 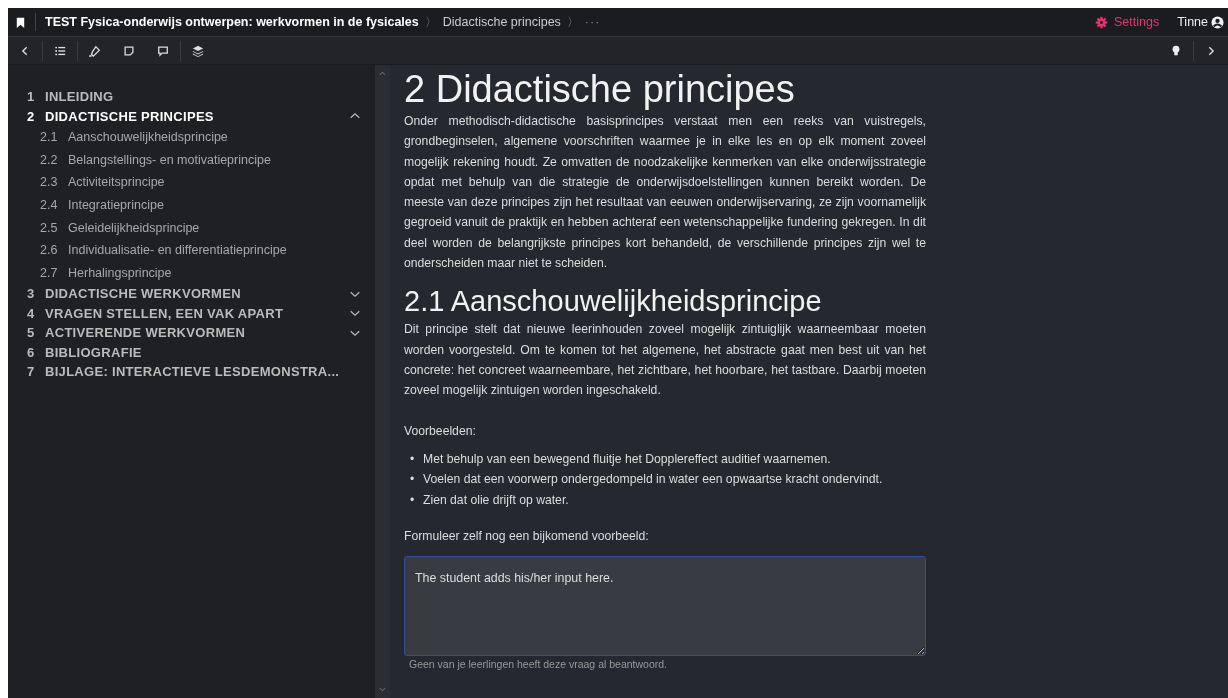 What do you see at coordinates (191, 116) in the screenshot?
I see `chapter-item: 2 DIDACTISCHE PRINCIPES` at bounding box center [191, 116].